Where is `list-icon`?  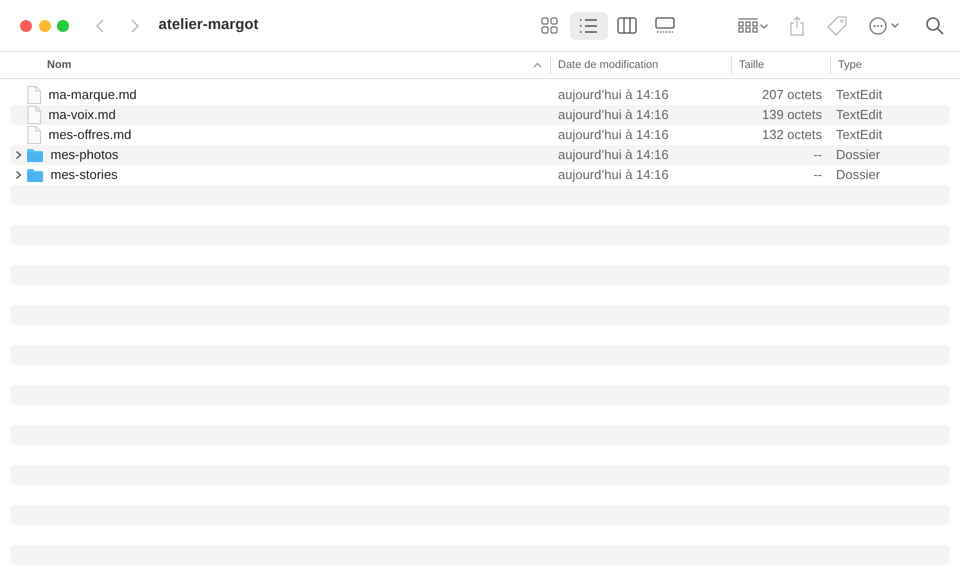
list-icon is located at coordinates (588, 25).